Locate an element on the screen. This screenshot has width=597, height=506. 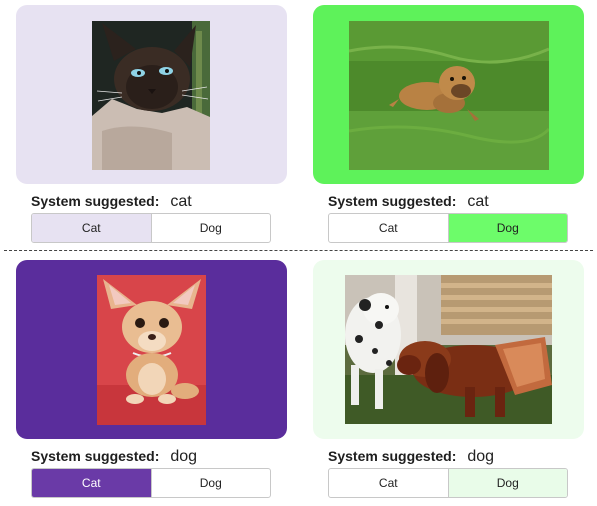
dog-on-grass-photo is located at coordinates (449, 95).